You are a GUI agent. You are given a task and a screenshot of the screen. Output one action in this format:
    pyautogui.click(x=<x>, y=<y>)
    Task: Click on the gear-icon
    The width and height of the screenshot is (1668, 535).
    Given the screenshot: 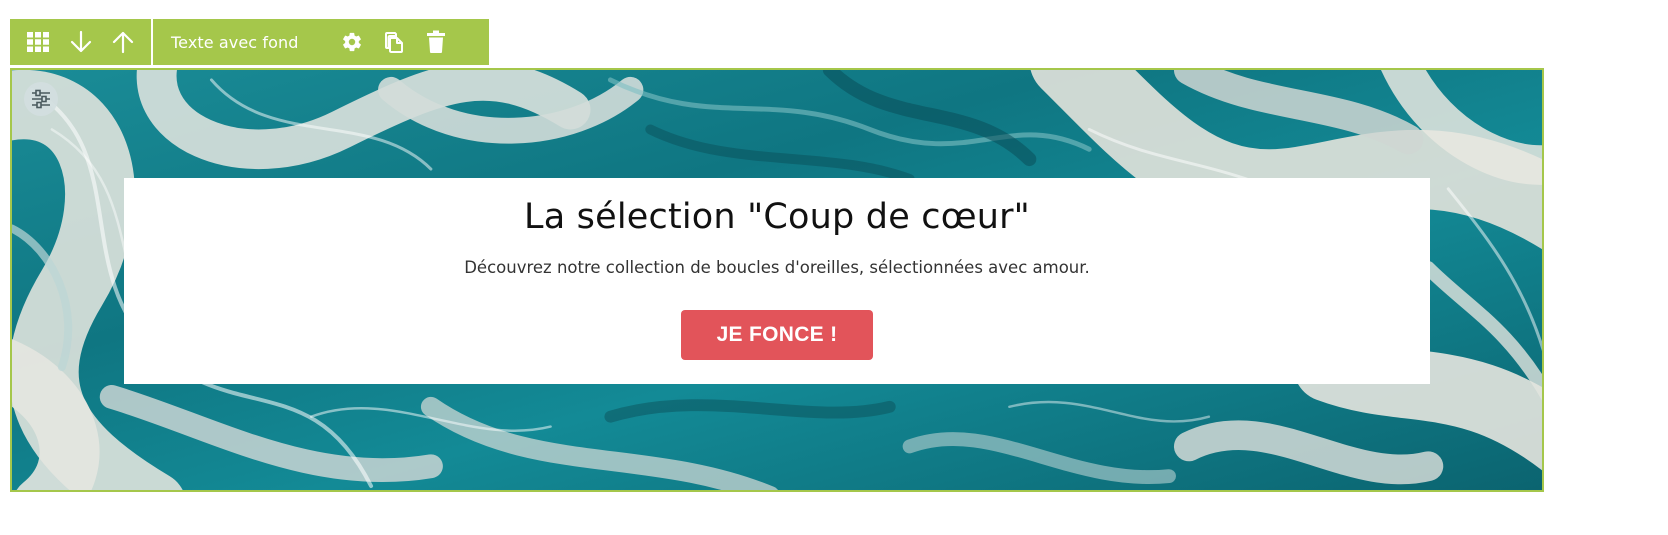 What is the action you would take?
    pyautogui.click(x=352, y=42)
    